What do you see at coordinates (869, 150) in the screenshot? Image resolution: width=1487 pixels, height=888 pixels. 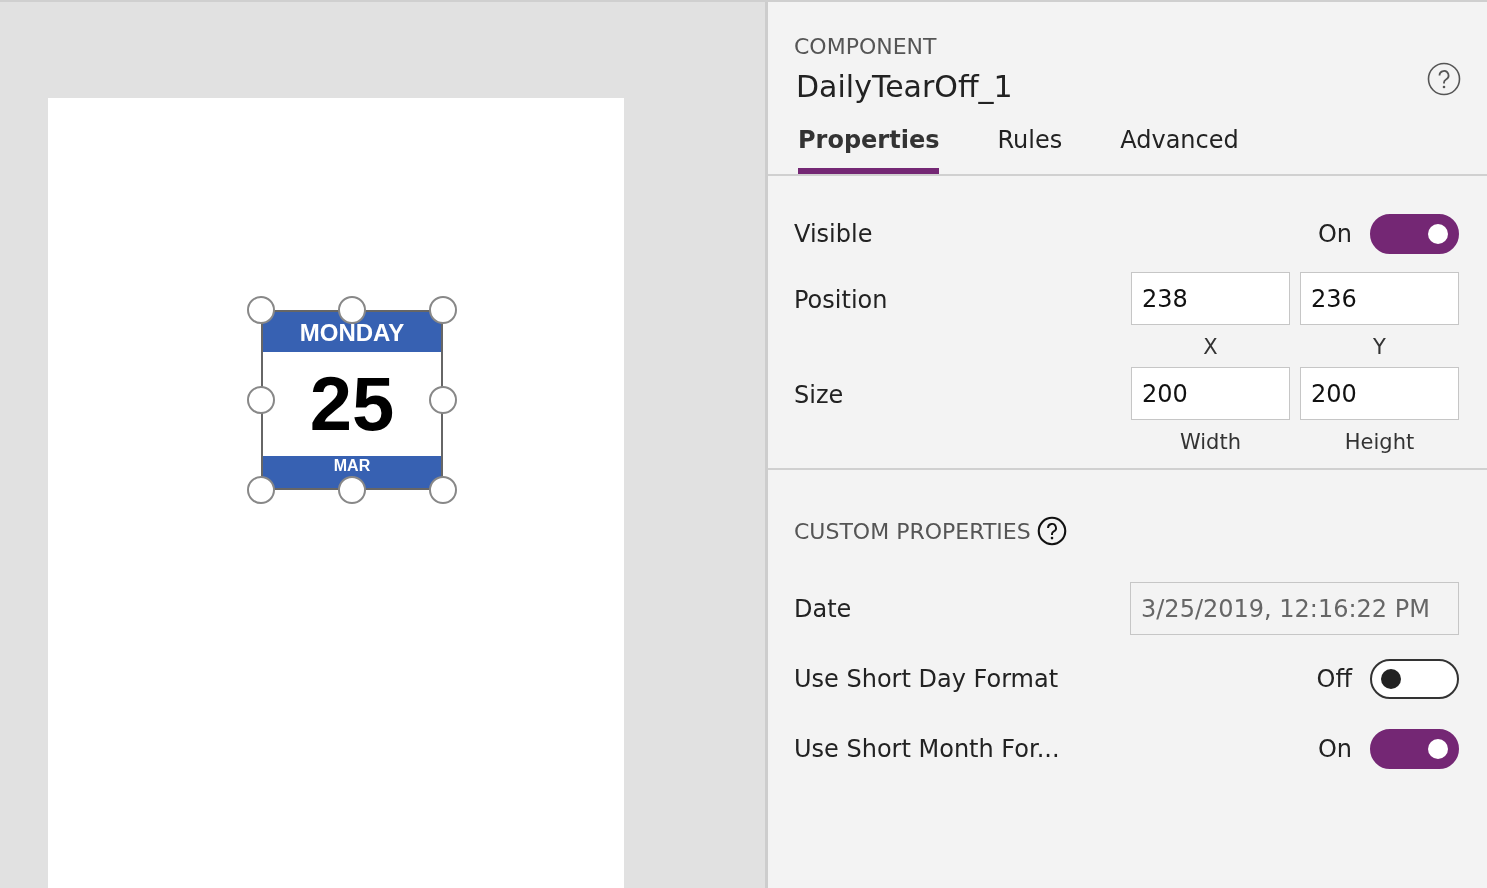 I see `tab: Properties` at bounding box center [869, 150].